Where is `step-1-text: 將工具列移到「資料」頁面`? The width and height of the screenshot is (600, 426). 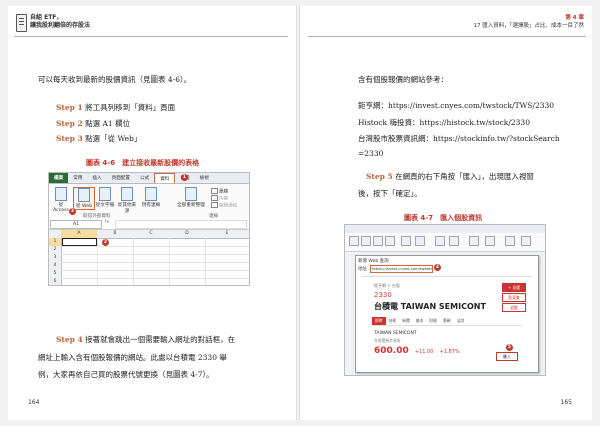
step-1-text: 將工具列移到「資料」頁面 is located at coordinates (130, 107).